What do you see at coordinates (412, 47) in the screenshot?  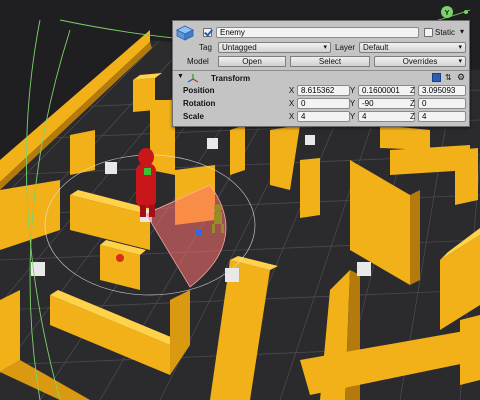 I see `layer-dropdown: Default` at bounding box center [412, 47].